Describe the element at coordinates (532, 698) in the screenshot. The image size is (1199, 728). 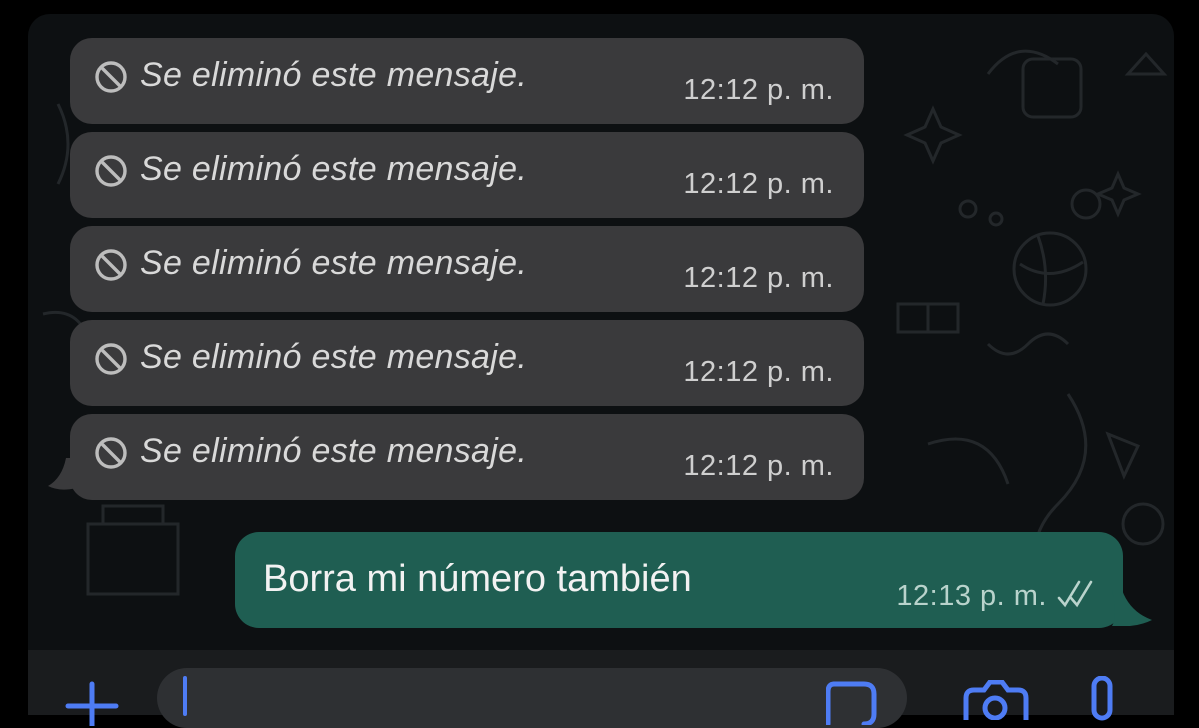
I see `message-input` at that location.